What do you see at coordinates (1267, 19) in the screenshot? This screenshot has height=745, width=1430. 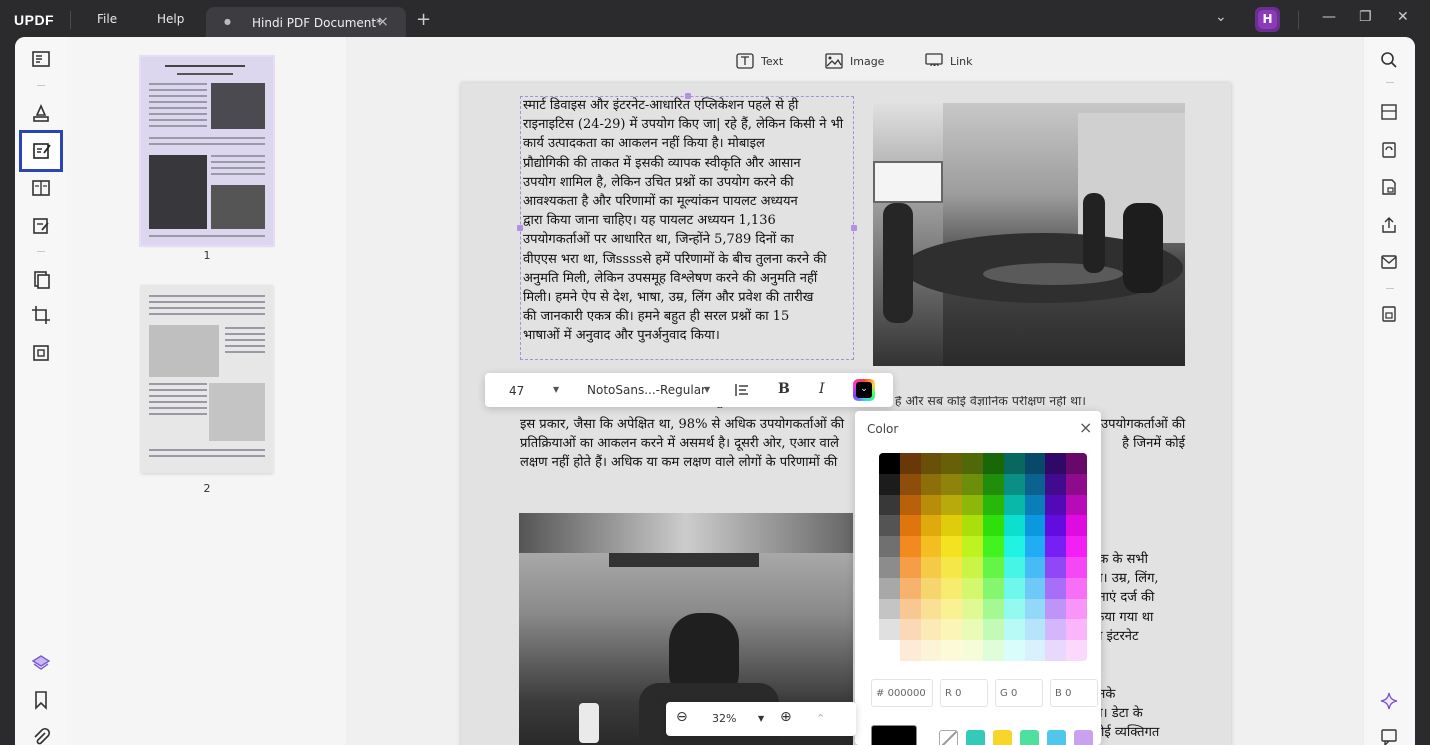 I see `avatar: H` at bounding box center [1267, 19].